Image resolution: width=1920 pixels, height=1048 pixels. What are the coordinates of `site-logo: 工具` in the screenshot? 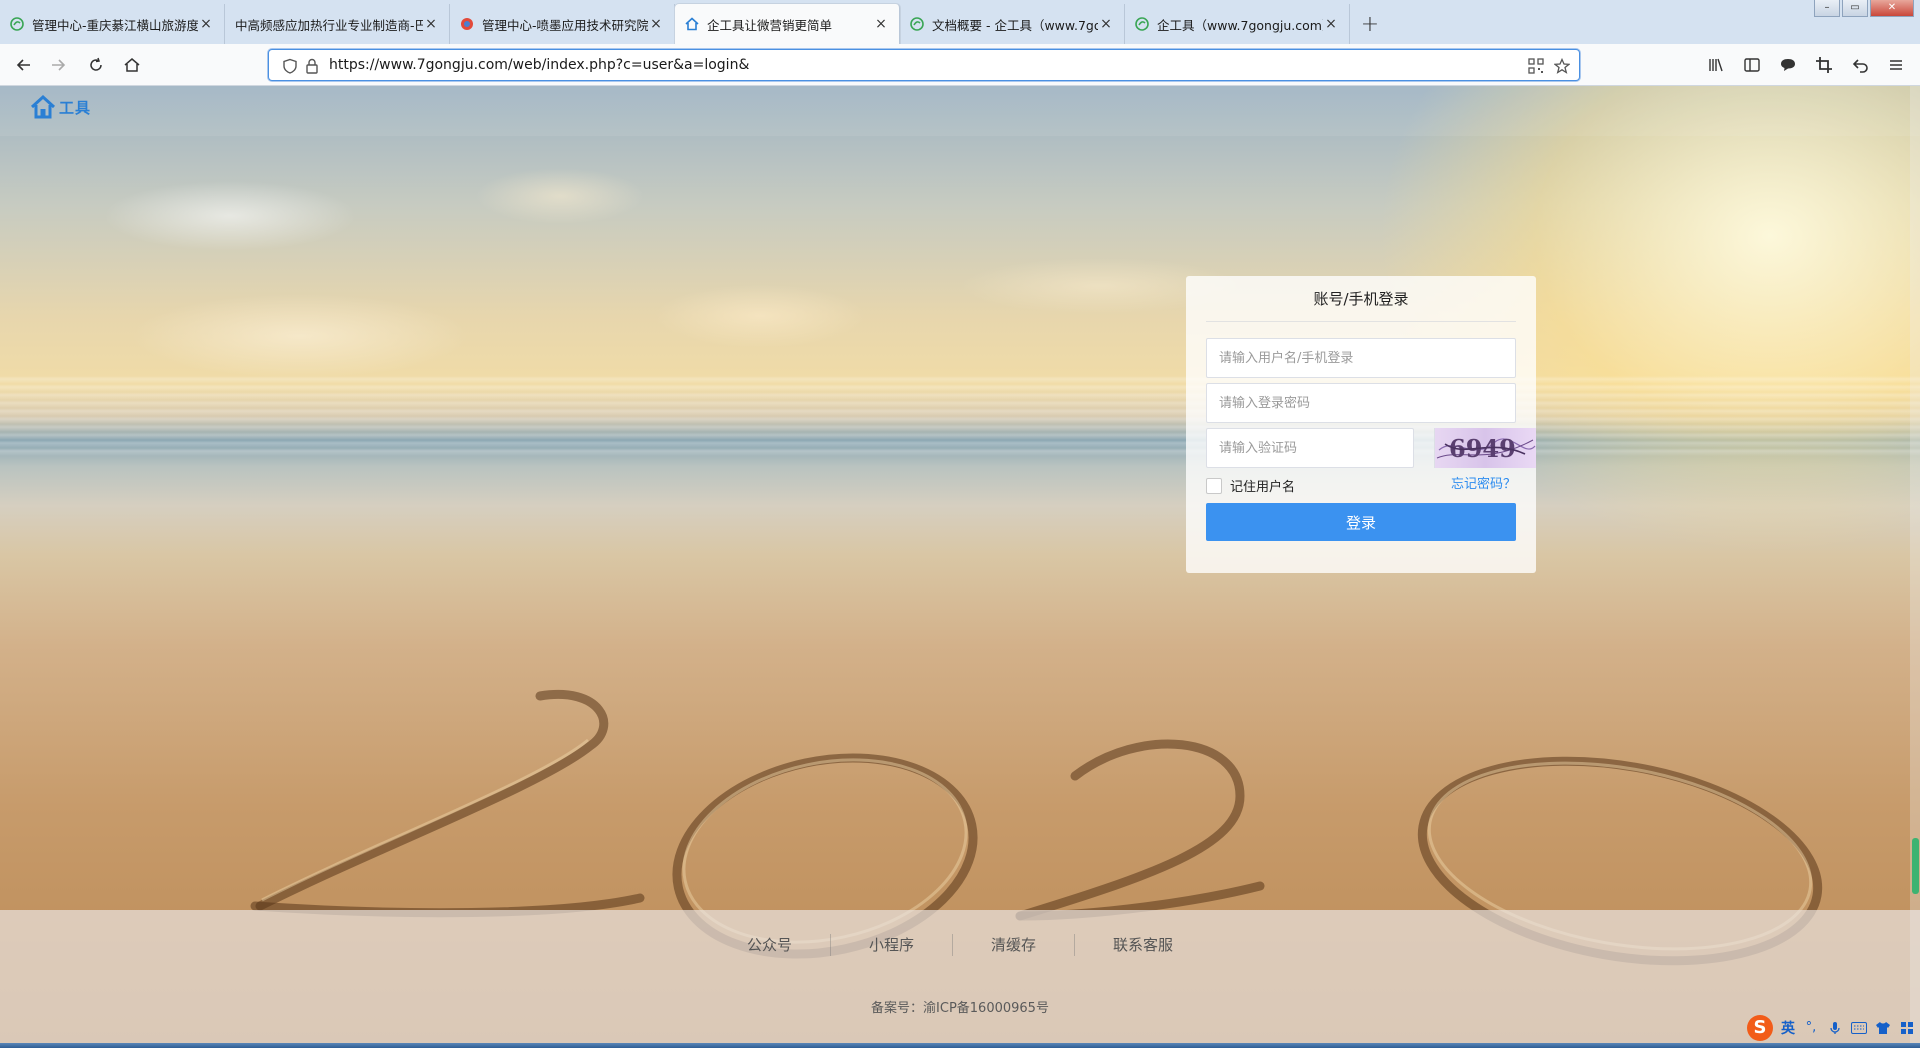 It's located at (60, 107).